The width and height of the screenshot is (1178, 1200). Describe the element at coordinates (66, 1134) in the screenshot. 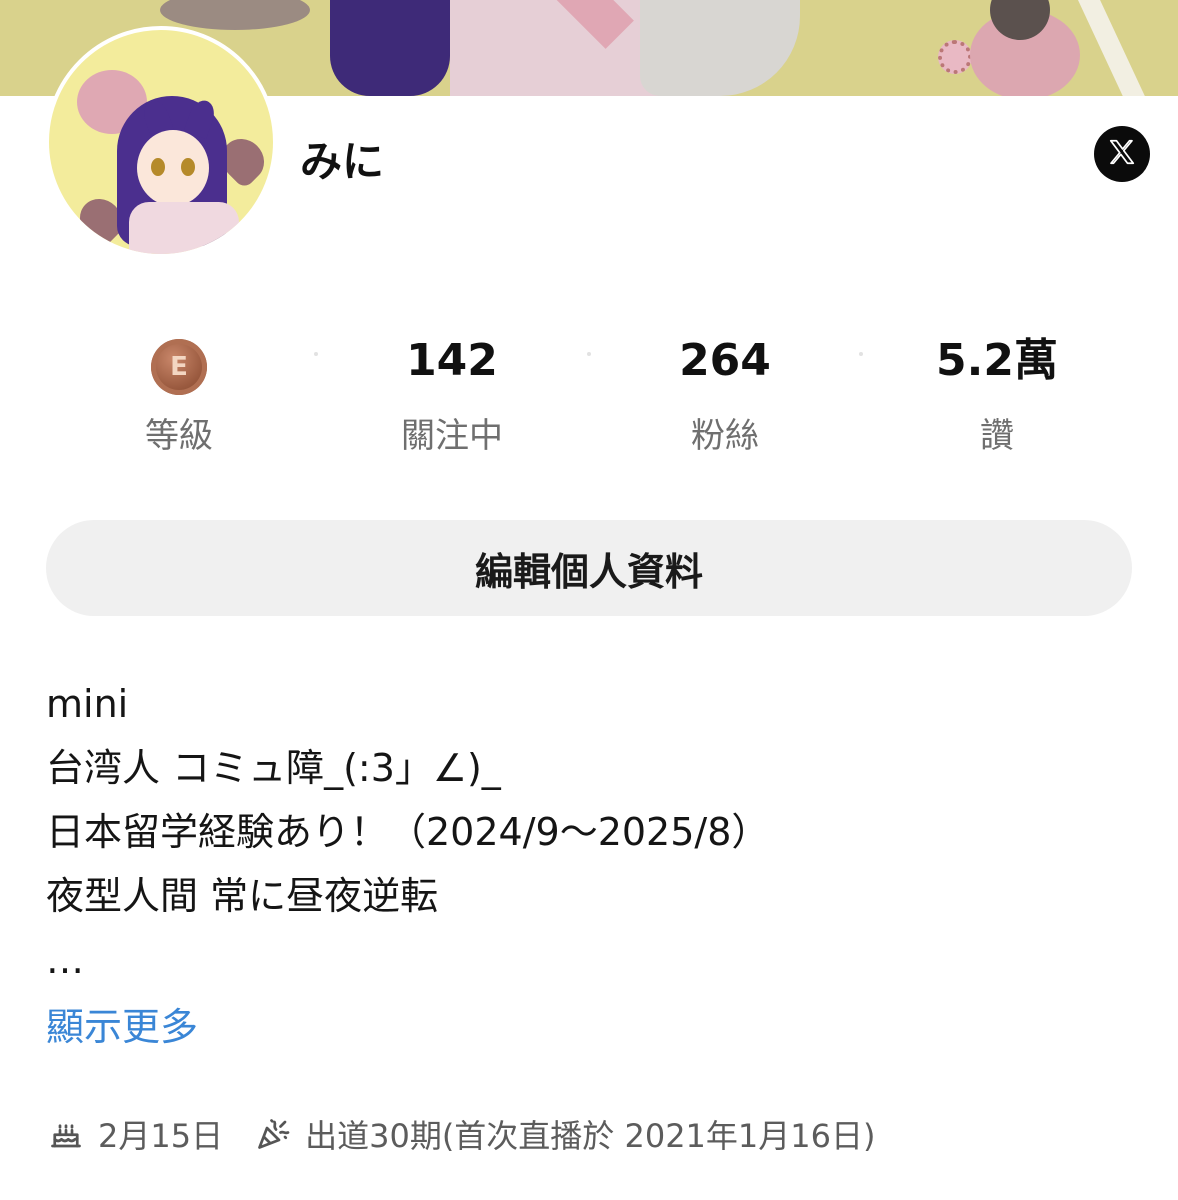

I see `cake-icon` at that location.